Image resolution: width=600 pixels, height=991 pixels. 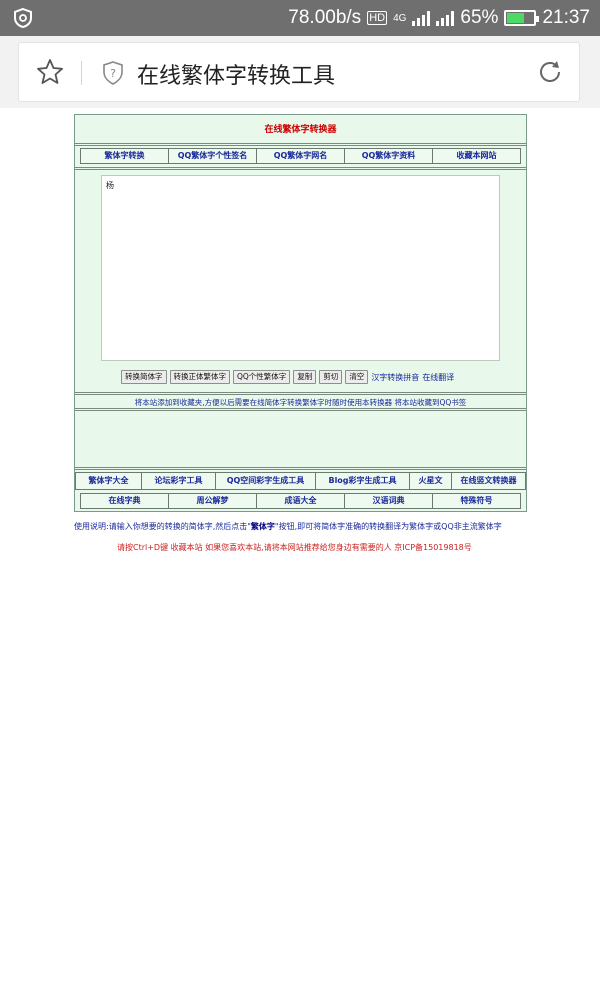 What do you see at coordinates (125, 501) in the screenshot?
I see `nav-link: 在线字典` at bounding box center [125, 501].